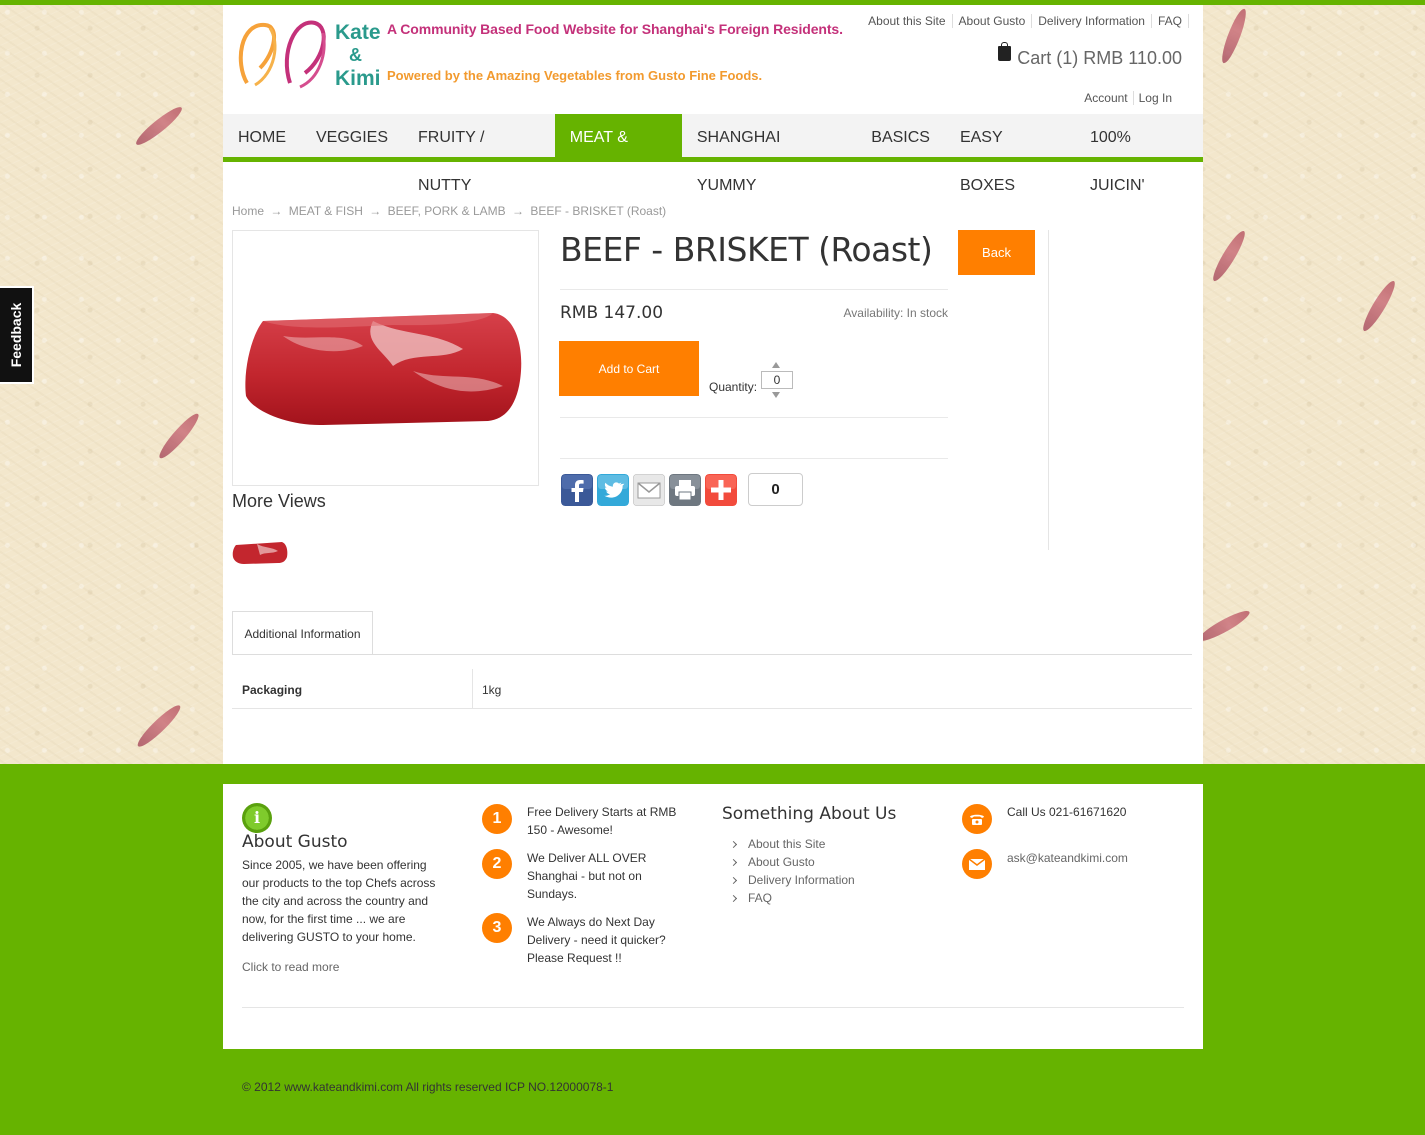 This screenshot has height=1135, width=1425. Describe the element at coordinates (1067, 858) in the screenshot. I see `footer-email-link: ask@kateandkimi.com` at that location.